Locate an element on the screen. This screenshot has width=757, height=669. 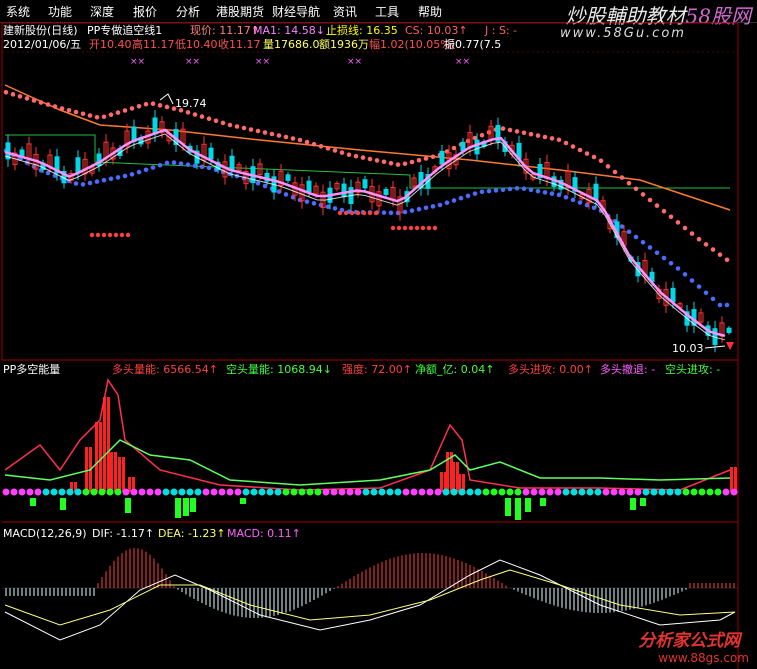
low-label: 低10.40 is located at coordinates (196, 44).